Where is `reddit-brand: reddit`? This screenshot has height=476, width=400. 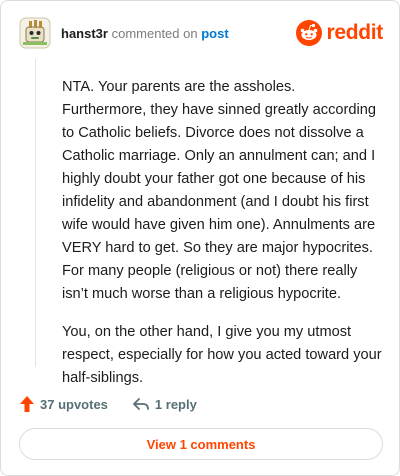 reddit-brand: reddit is located at coordinates (339, 33).